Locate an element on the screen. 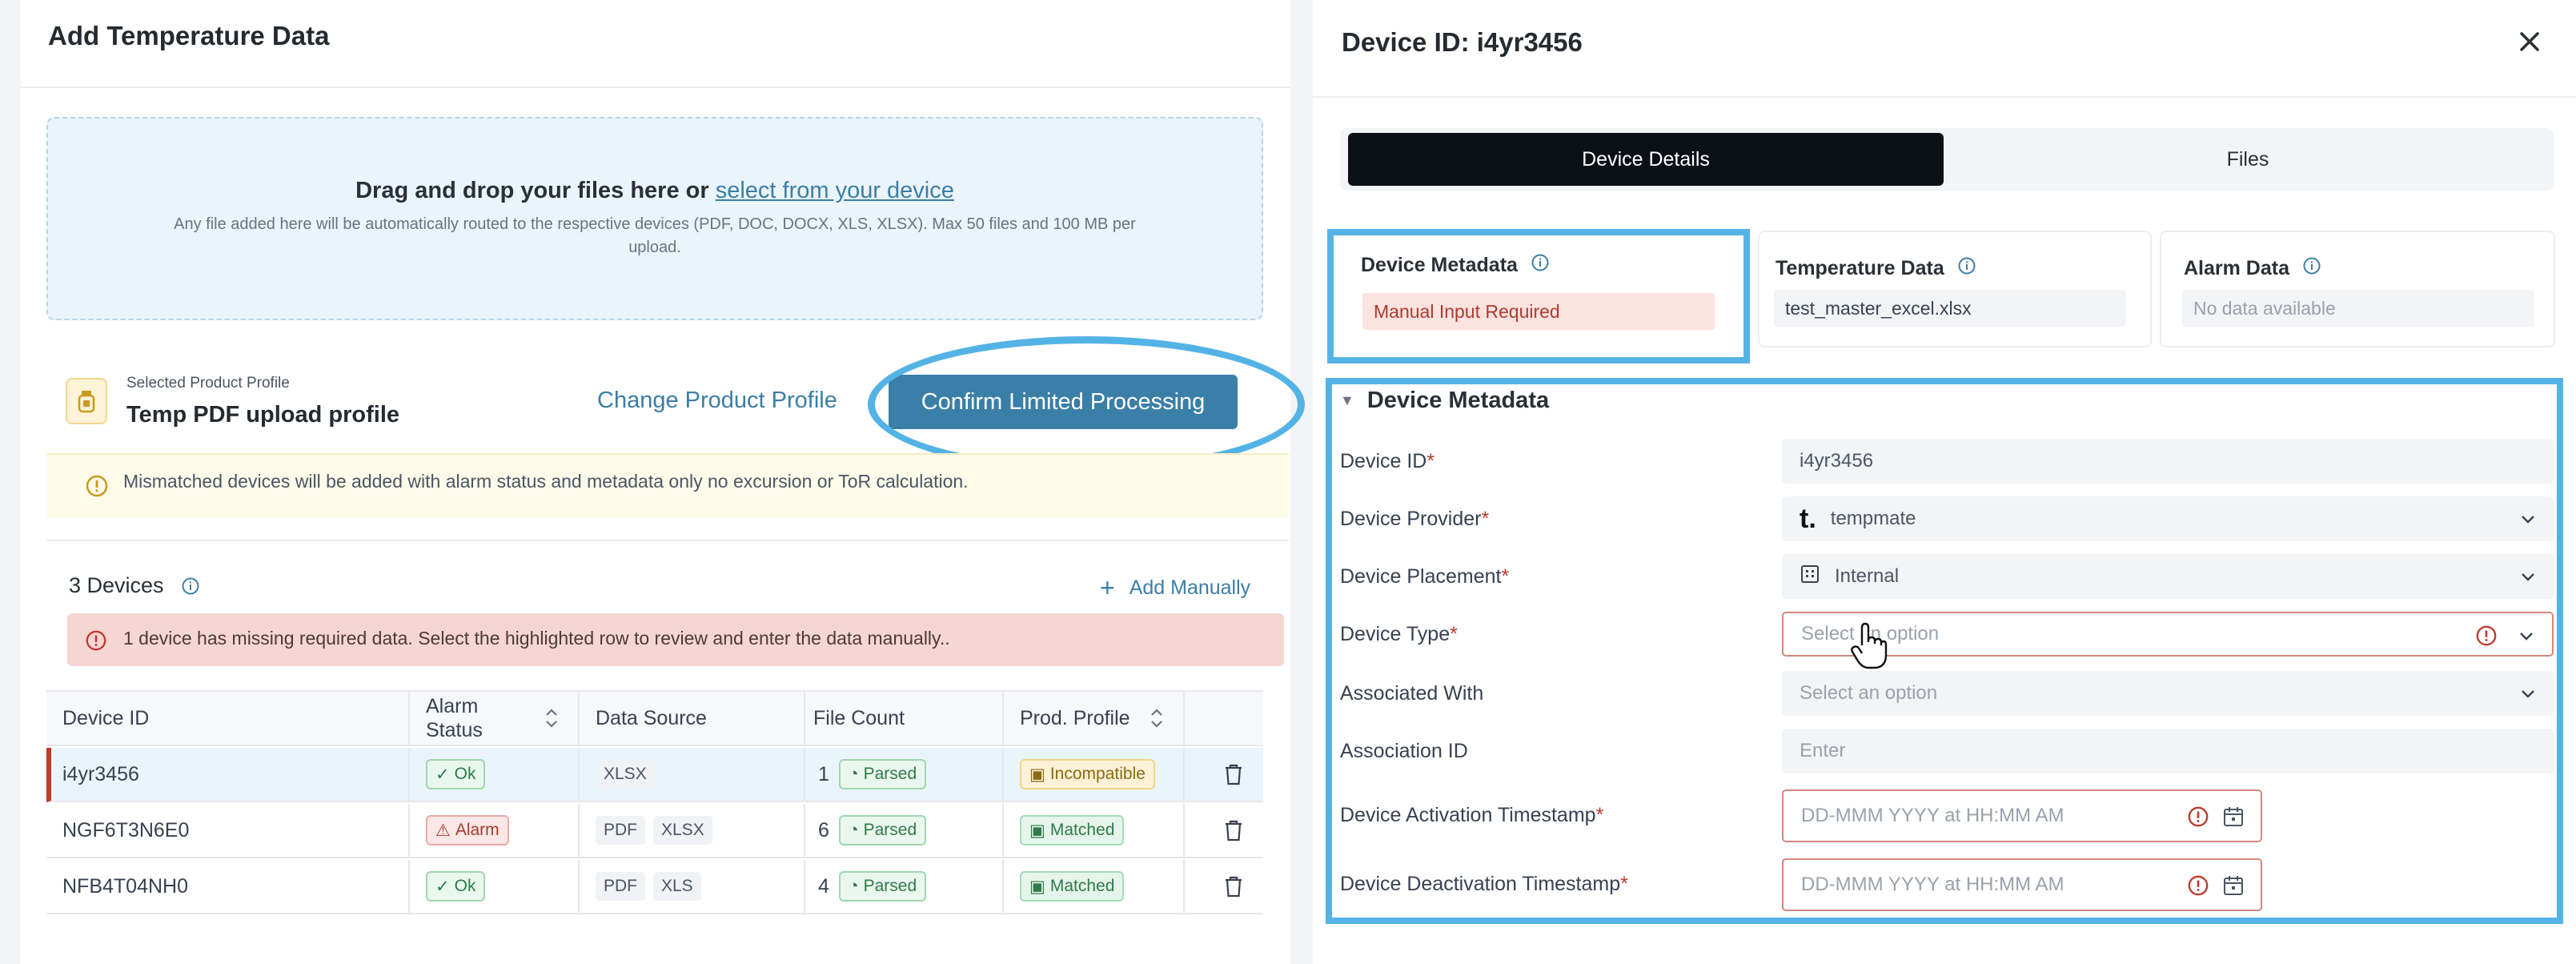  add-manually-button: + Add Manually is located at coordinates (1175, 588).